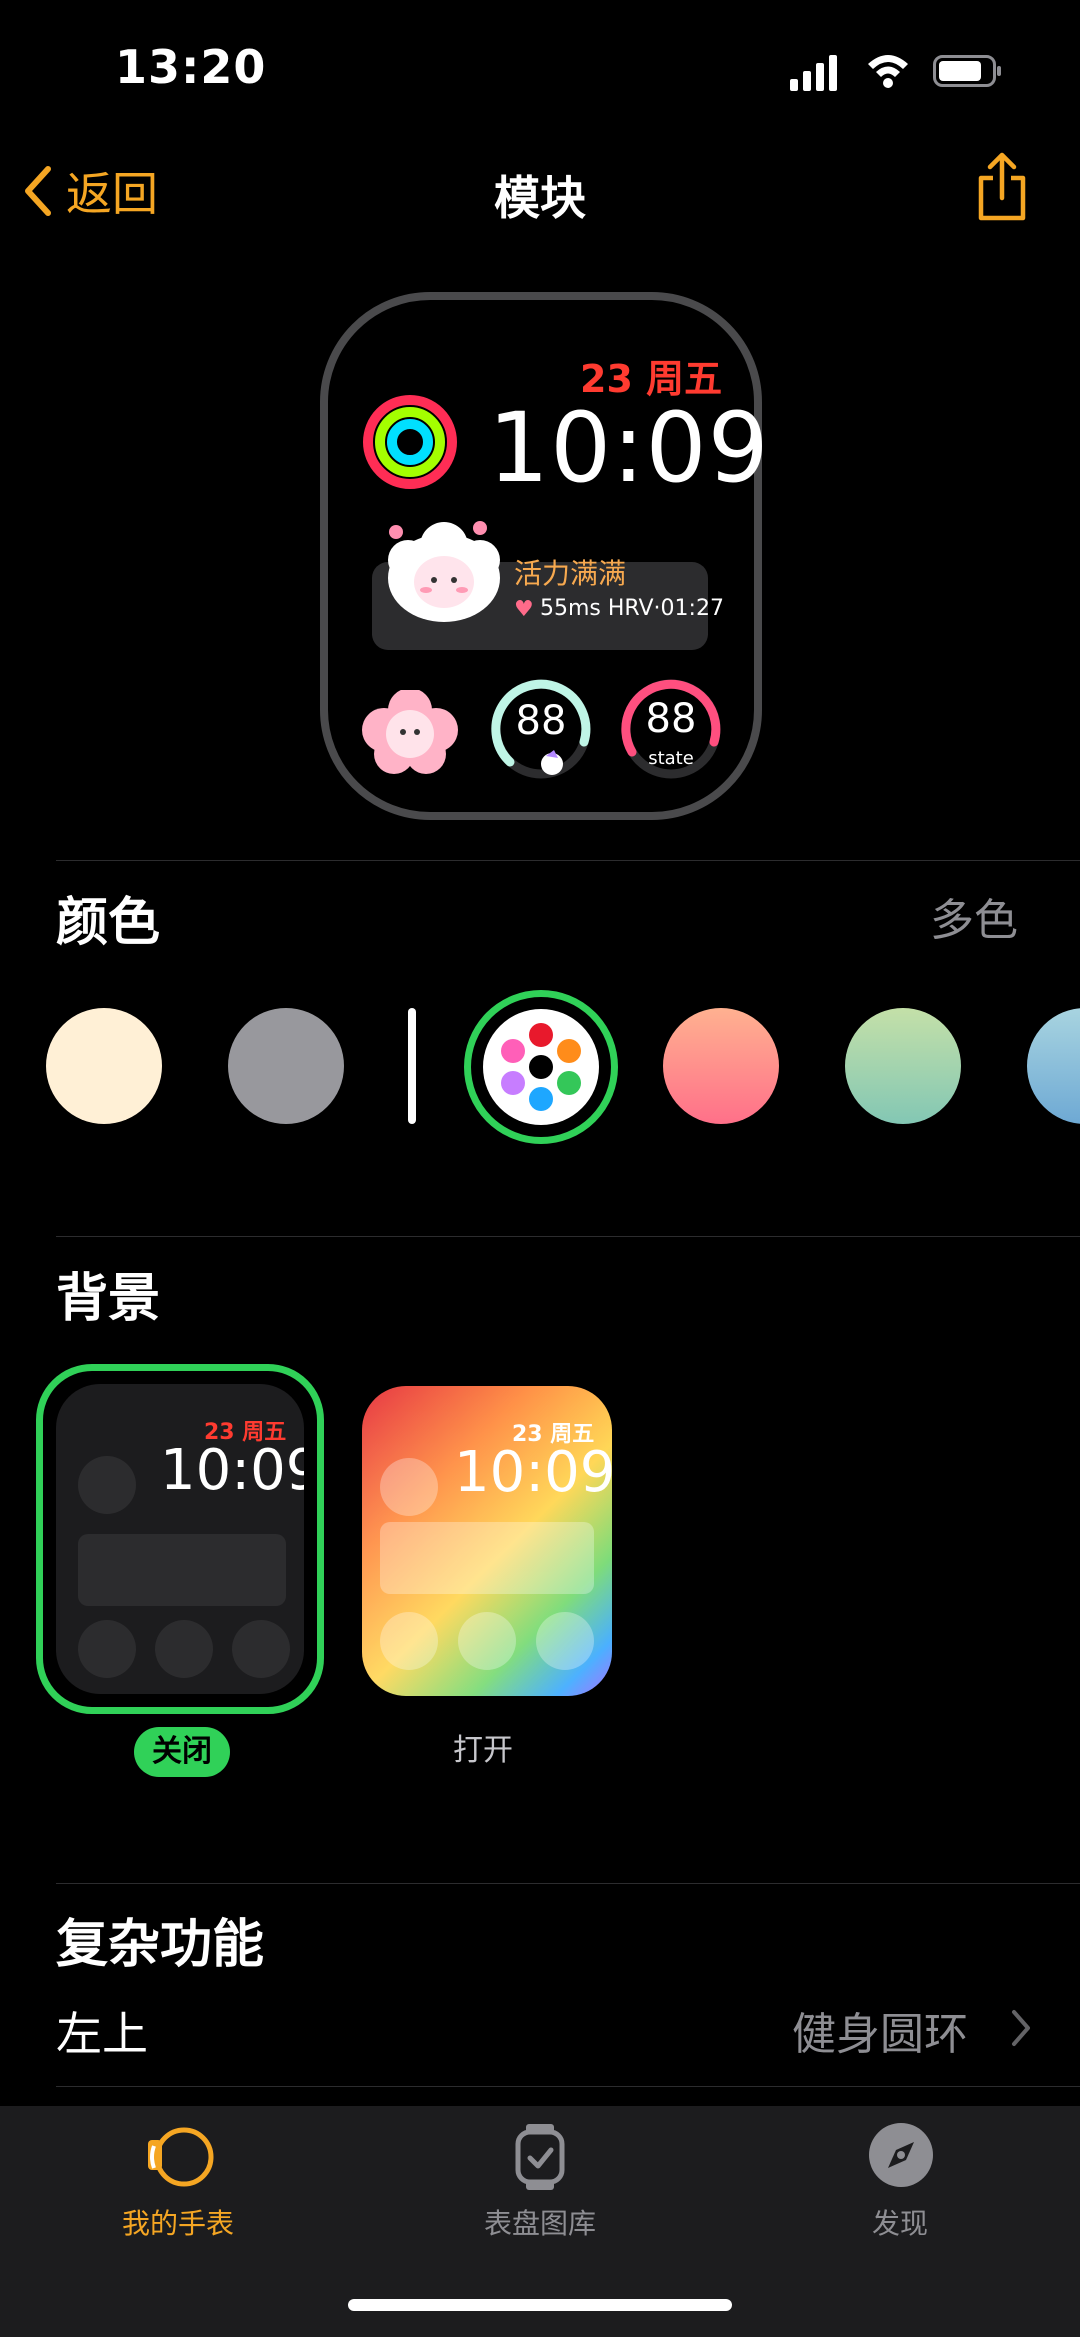 Image resolution: width=1080 pixels, height=2337 pixels. I want to click on tab-label: 表盘图库, so click(539, 2223).